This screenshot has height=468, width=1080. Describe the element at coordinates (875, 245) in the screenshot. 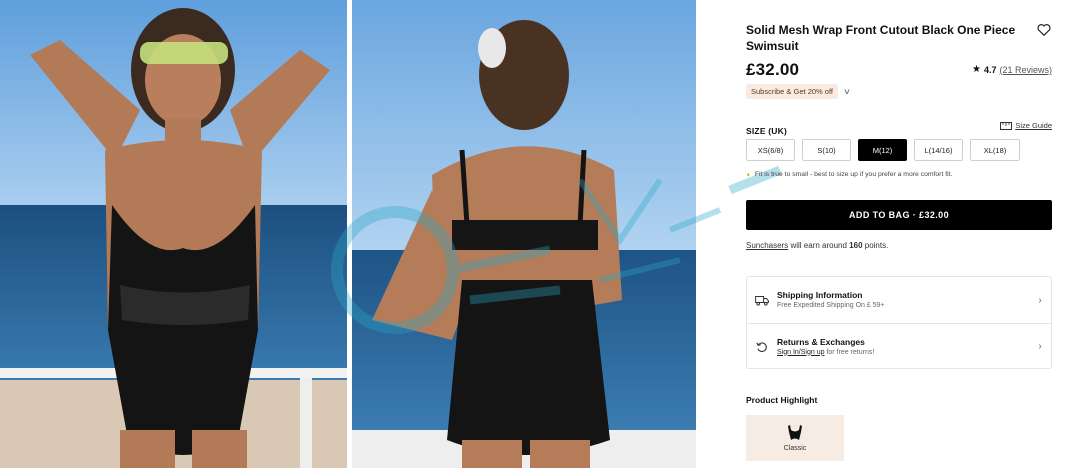

I see `points-suffix-text: points.` at that location.